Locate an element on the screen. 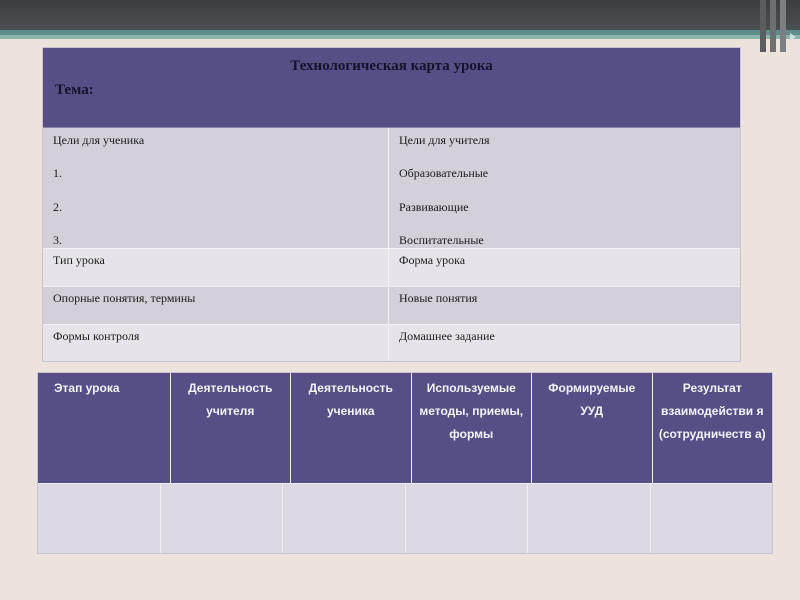 This screenshot has height=600, width=800. column-header-uud: Формируемые УУД is located at coordinates (592, 428).